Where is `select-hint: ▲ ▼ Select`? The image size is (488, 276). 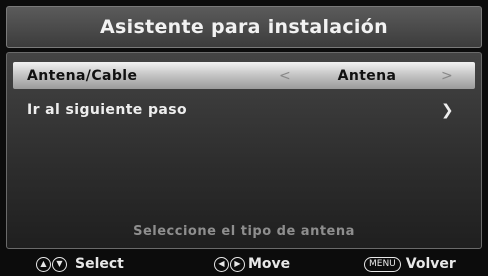
select-hint: ▲ ▼ Select is located at coordinates (80, 264).